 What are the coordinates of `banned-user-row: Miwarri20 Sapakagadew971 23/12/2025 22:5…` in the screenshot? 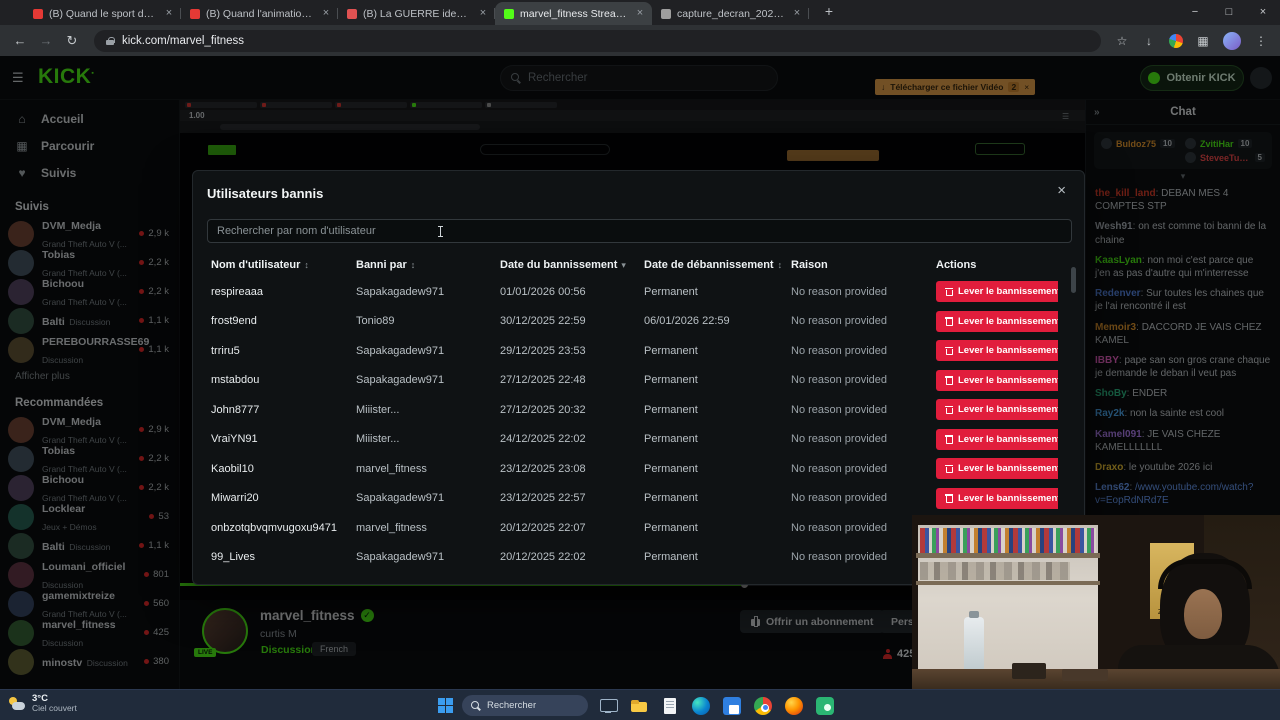 It's located at (638, 499).